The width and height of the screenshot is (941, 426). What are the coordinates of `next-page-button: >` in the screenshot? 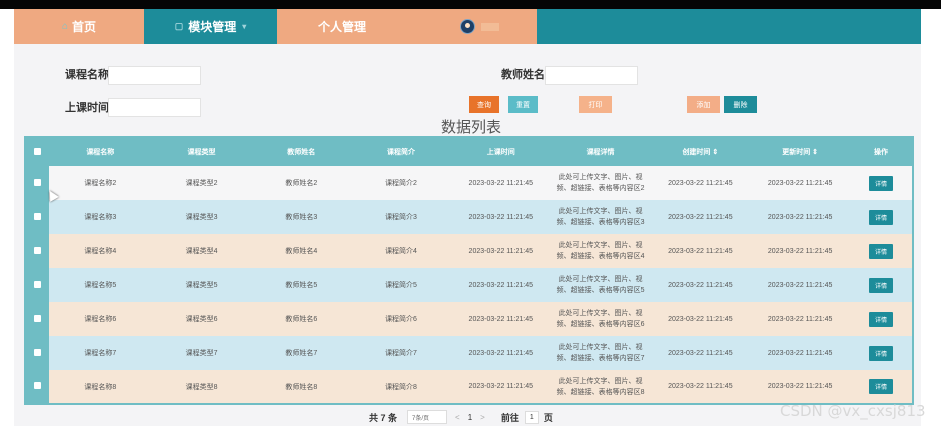 It's located at (482, 417).